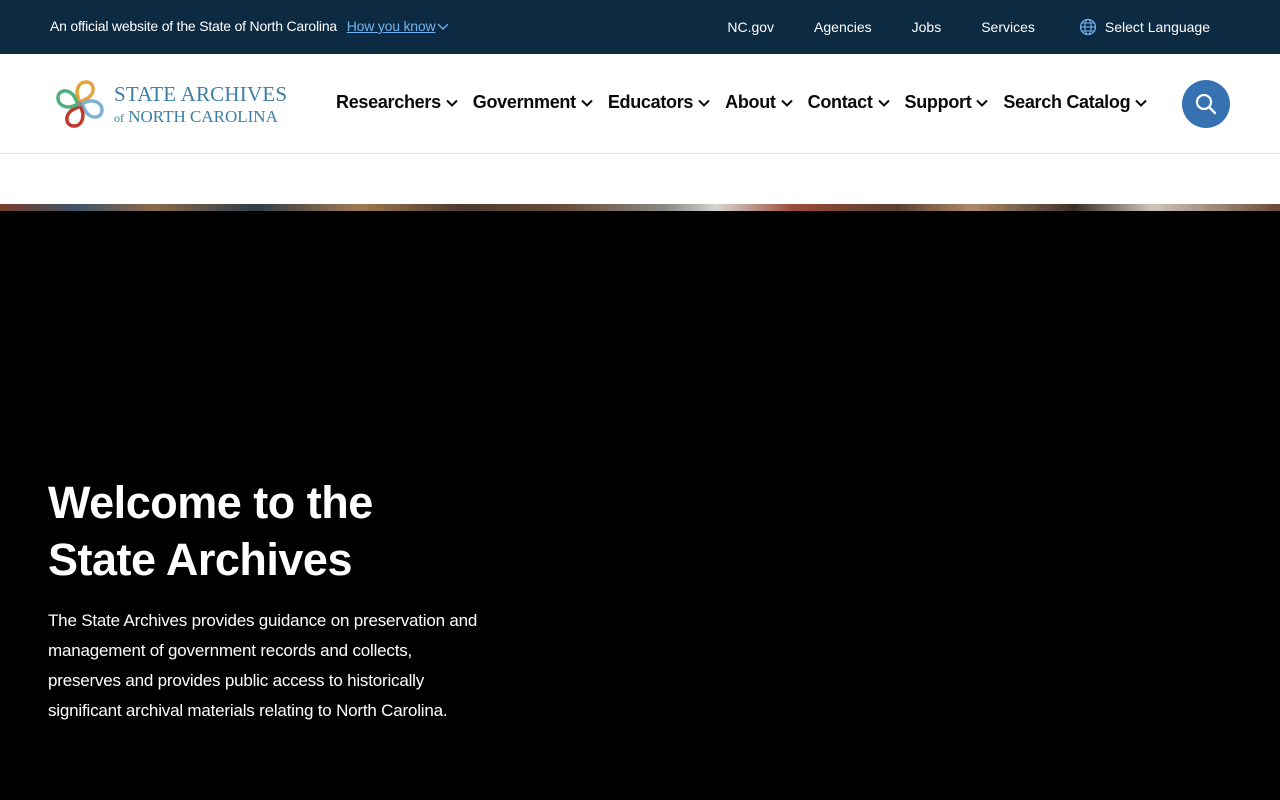  I want to click on nav-label: About, so click(750, 102).